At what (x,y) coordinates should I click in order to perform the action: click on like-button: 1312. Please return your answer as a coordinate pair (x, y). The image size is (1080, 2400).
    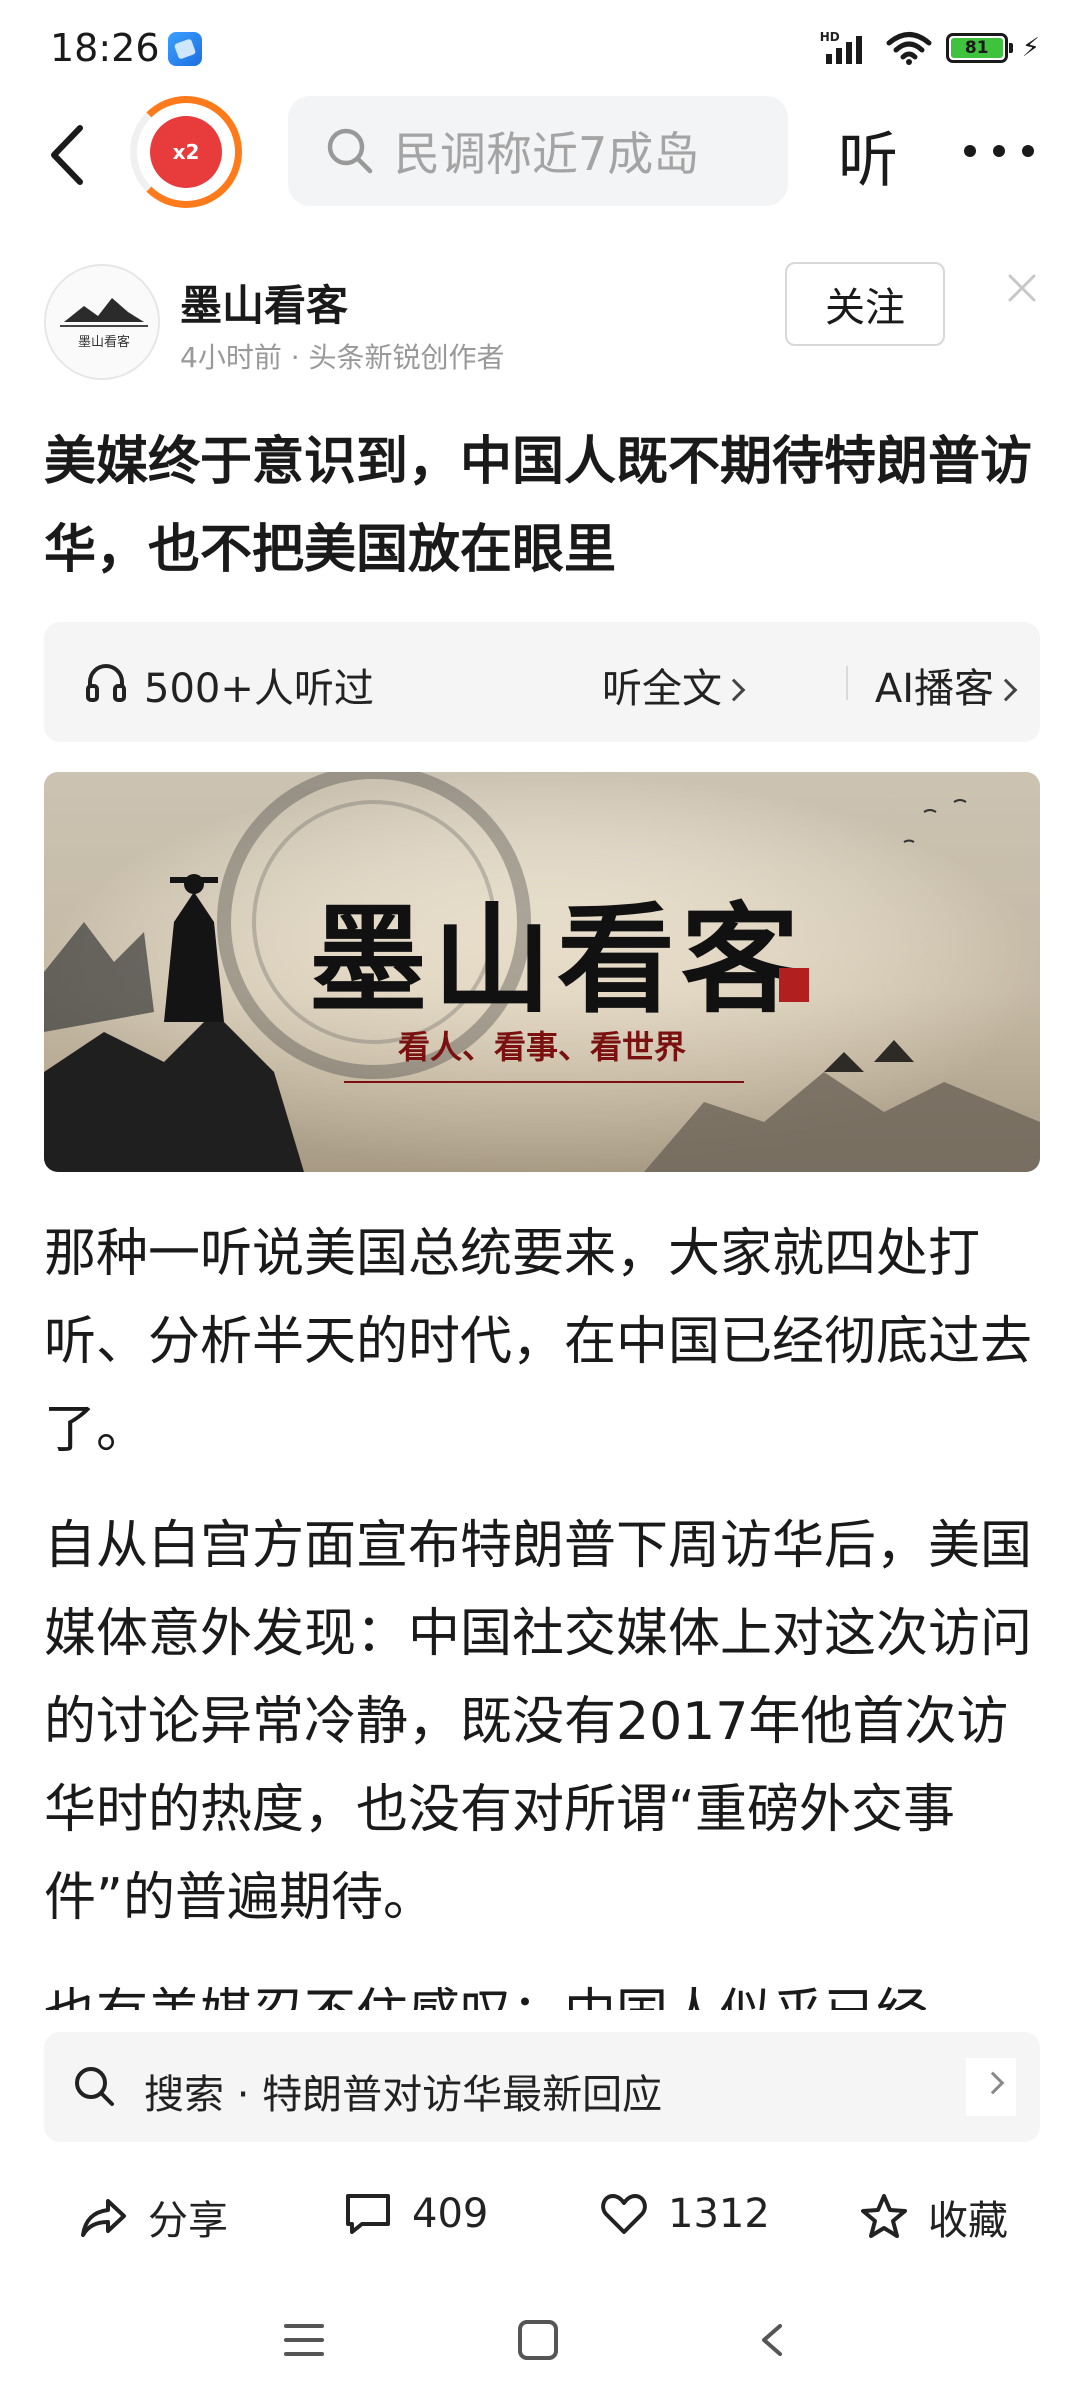
    Looking at the image, I should click on (684, 2214).